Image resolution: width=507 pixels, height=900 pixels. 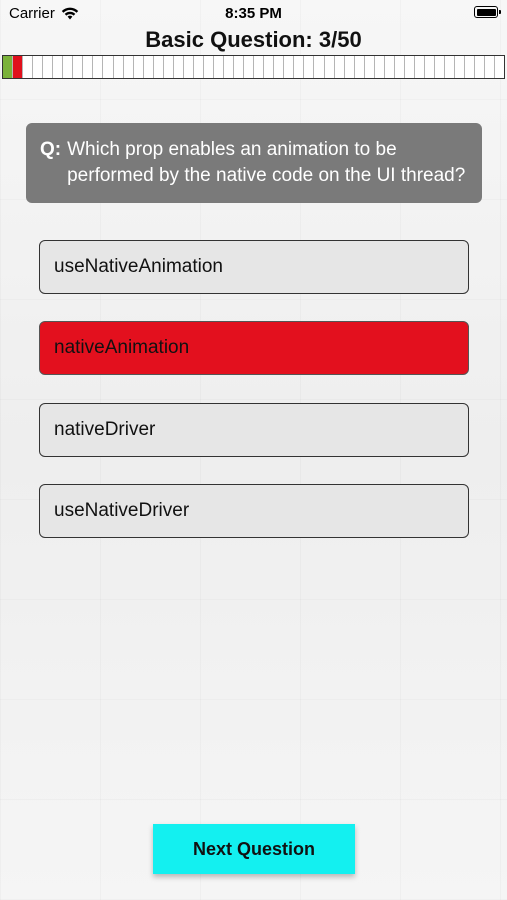 I want to click on answer-label: nativeDriver, so click(x=105, y=429).